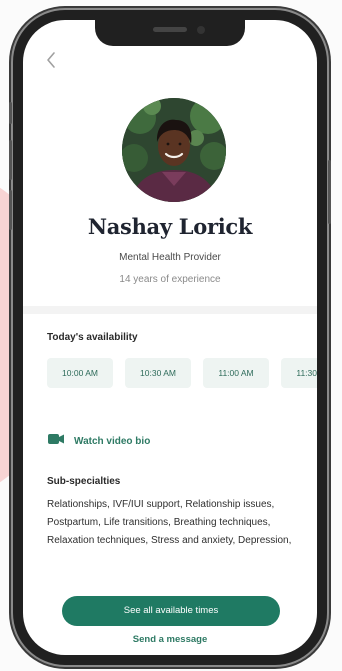  I want to click on video-icon, so click(56, 441).